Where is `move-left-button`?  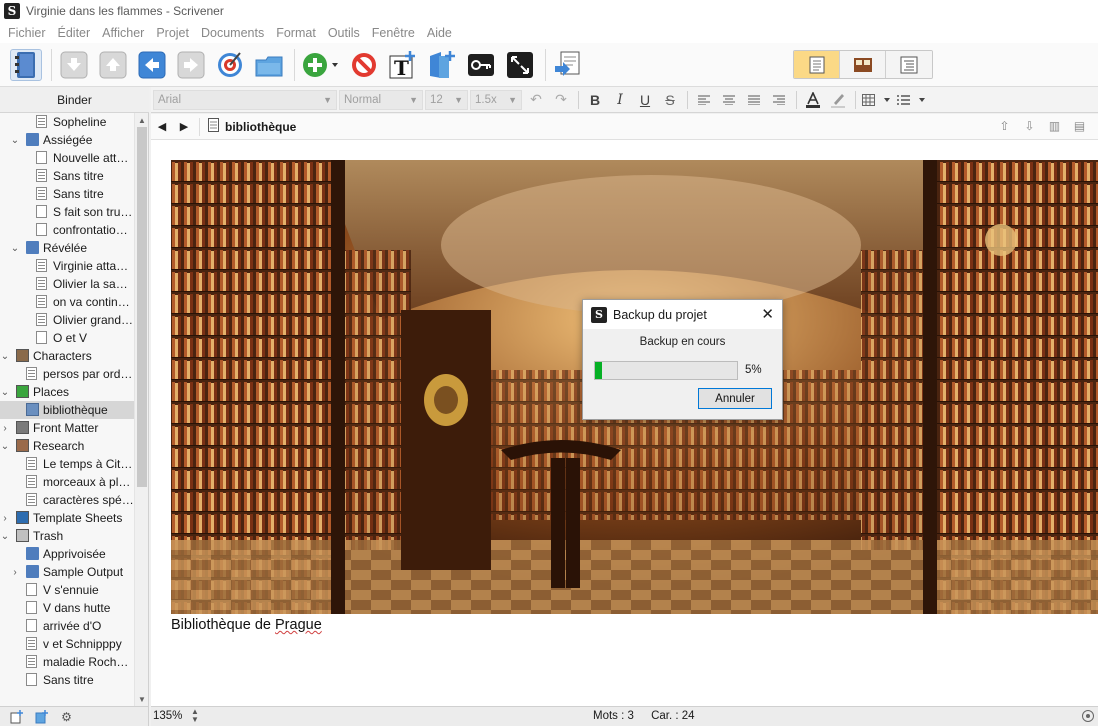
move-left-button is located at coordinates (152, 65).